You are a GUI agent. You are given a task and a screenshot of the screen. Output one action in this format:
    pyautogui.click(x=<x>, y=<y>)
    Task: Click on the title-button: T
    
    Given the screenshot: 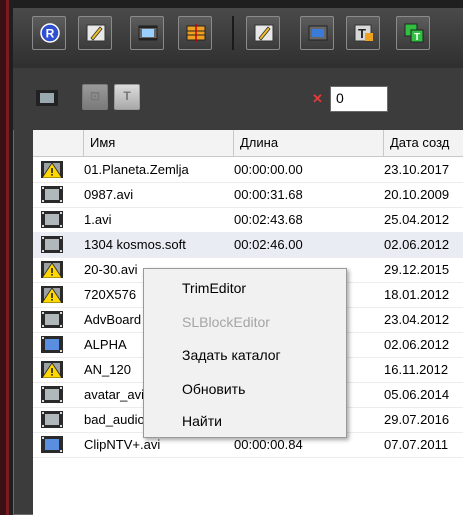 What is the action you would take?
    pyautogui.click(x=363, y=33)
    